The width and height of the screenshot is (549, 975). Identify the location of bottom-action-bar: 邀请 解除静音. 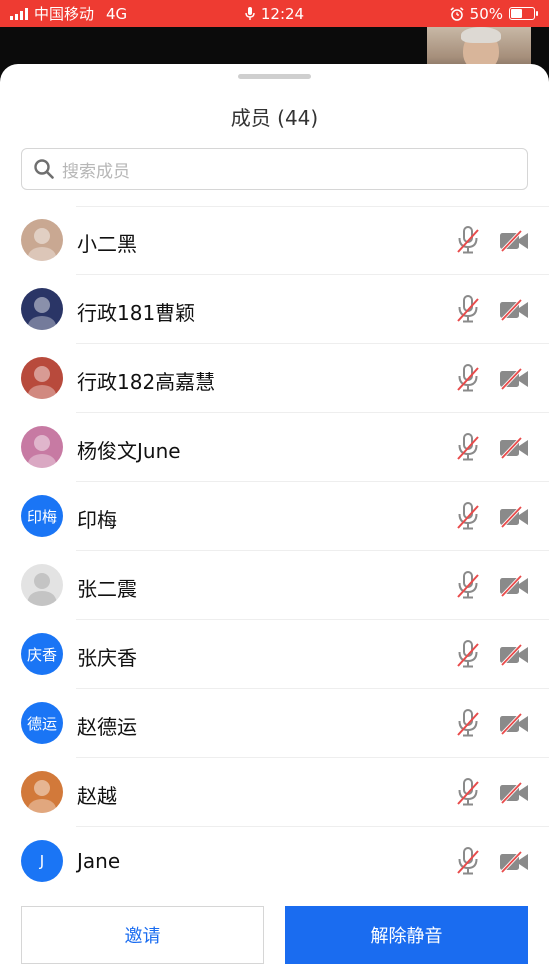
(274, 934).